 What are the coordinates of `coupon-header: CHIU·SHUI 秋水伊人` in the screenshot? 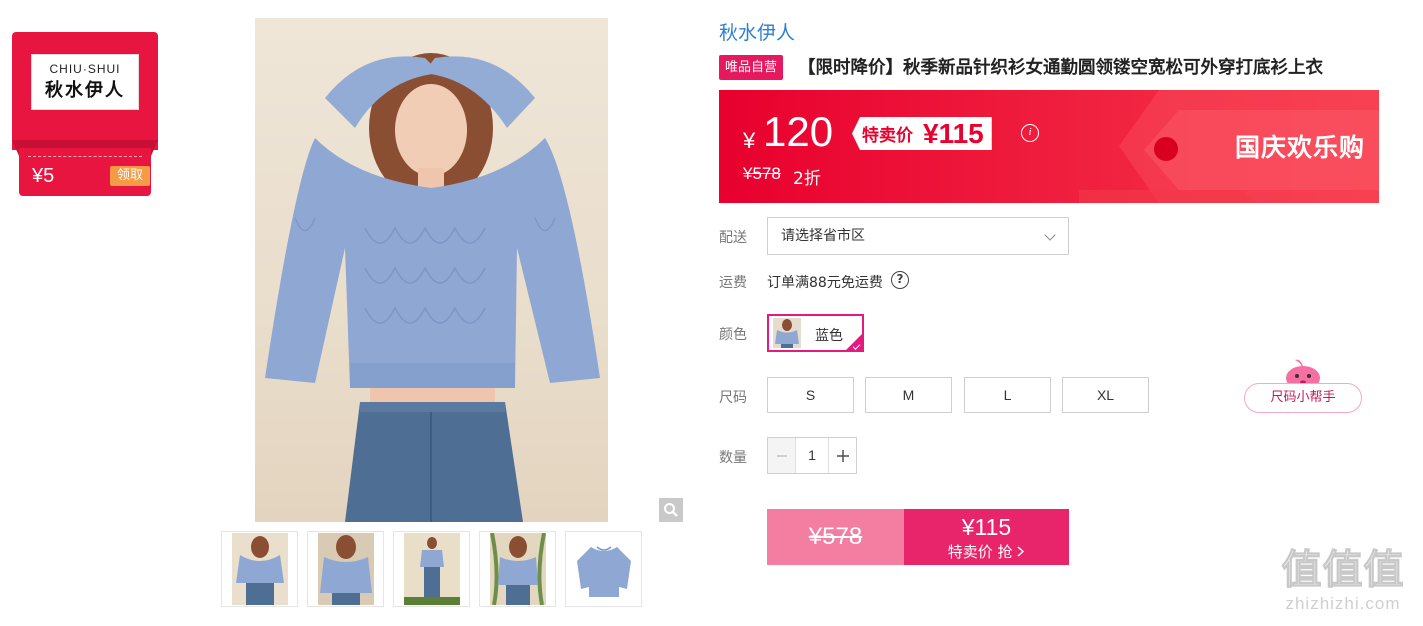 It's located at (85, 91).